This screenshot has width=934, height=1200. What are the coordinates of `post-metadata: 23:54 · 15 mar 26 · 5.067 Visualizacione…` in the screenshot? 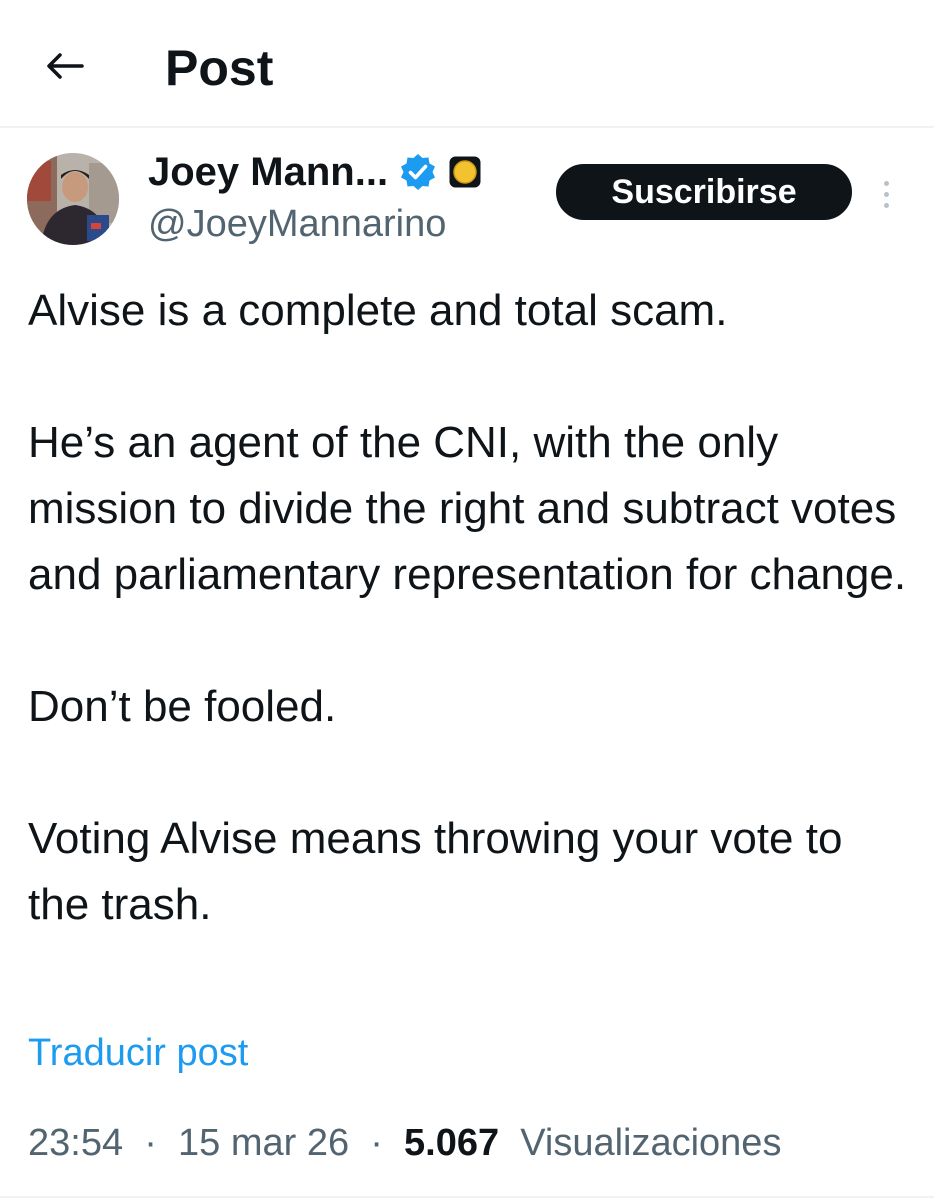 It's located at (404, 1143).